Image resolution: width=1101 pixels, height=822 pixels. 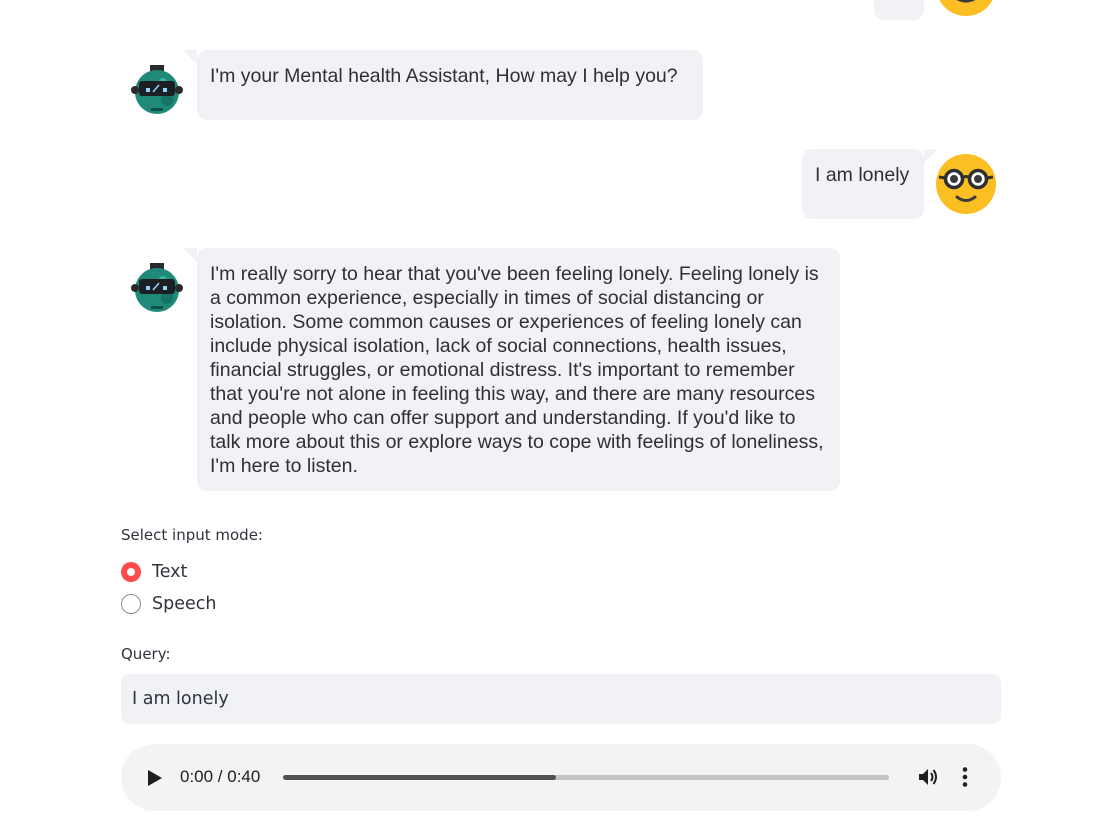 I want to click on audio-player: 0:00 / 0:40, so click(x=561, y=777).